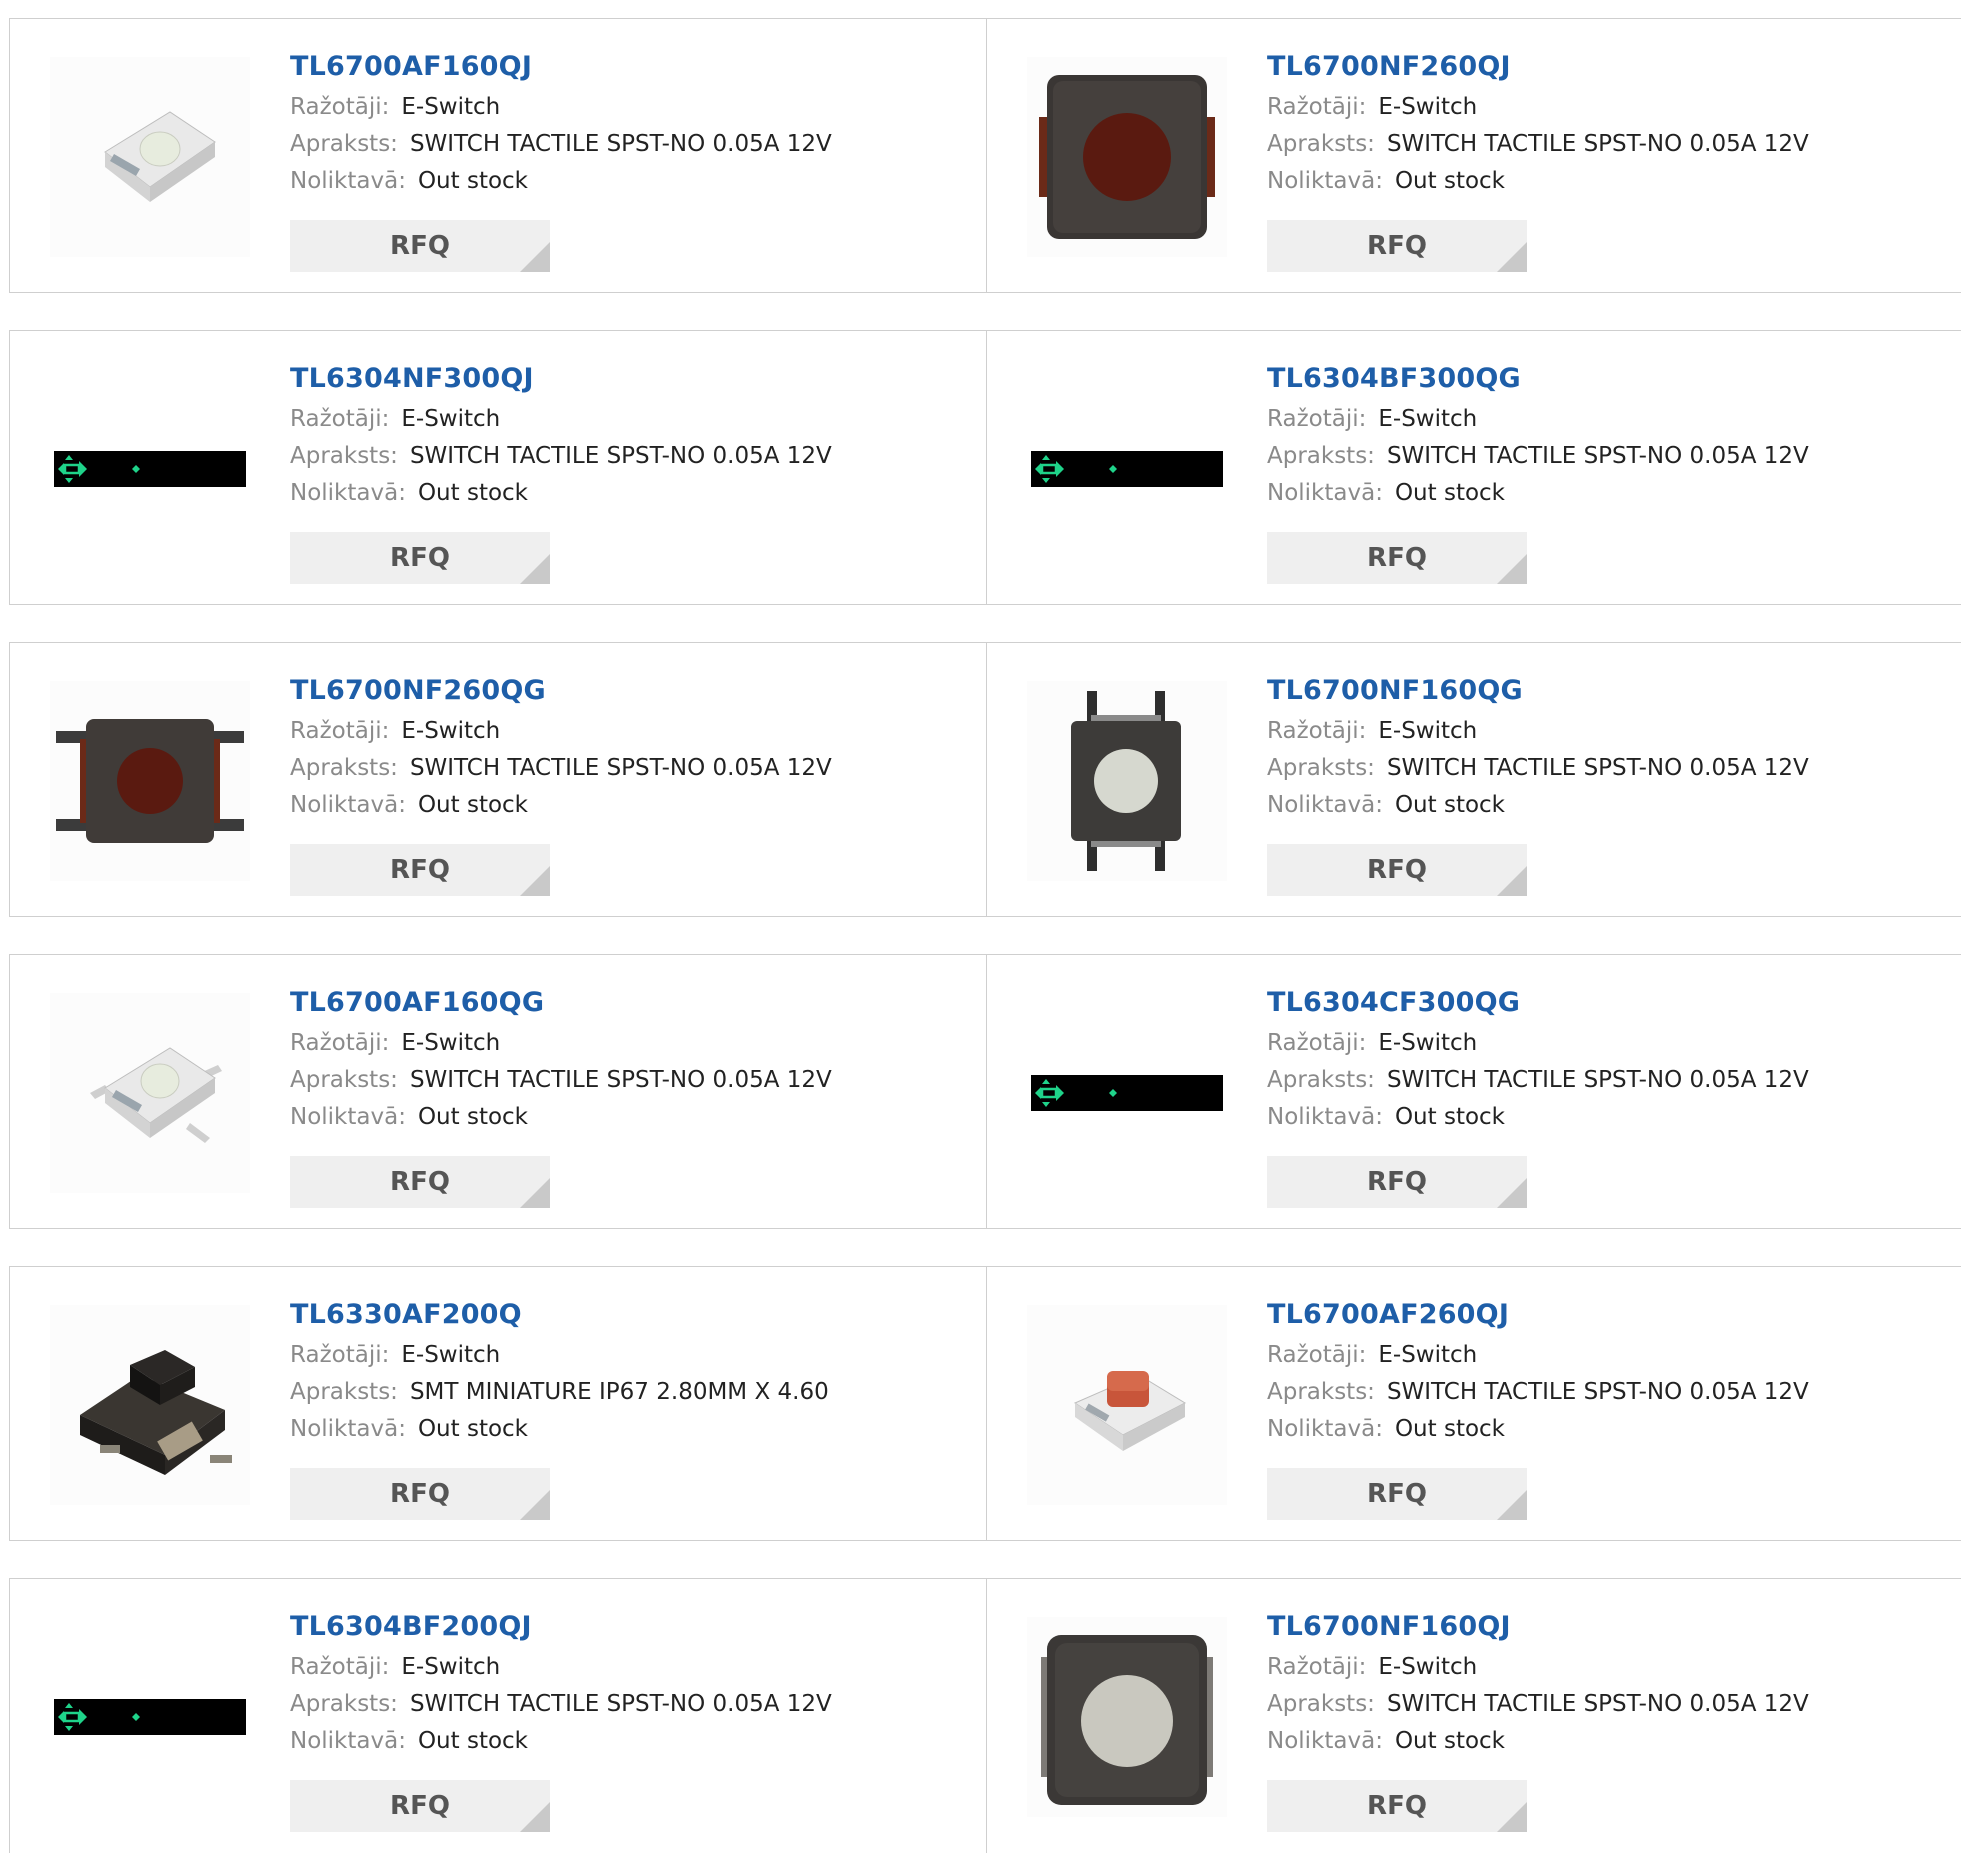 The image size is (1961, 1853). I want to click on part-number-link: TL6700AF160QJ, so click(561, 69).